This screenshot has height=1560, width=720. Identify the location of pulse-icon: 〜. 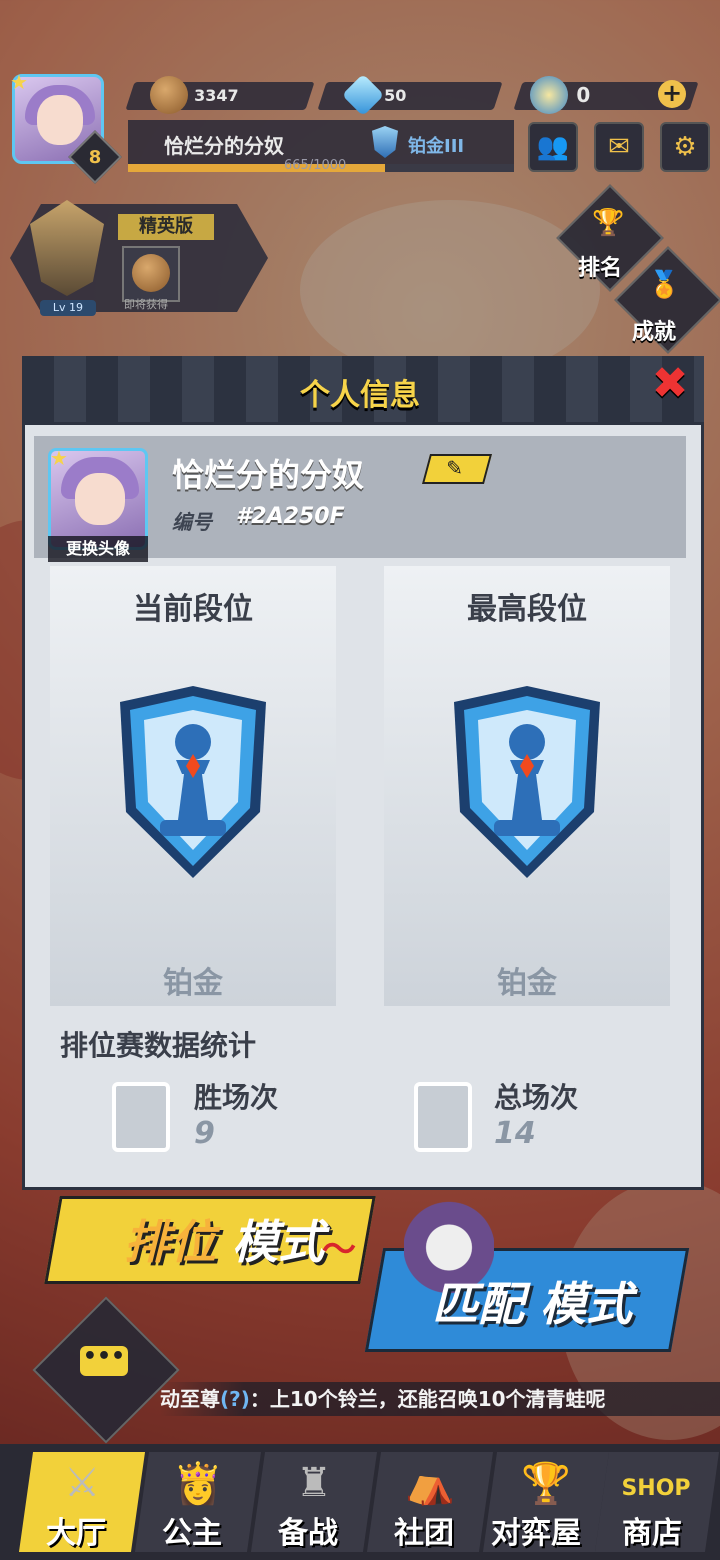
(339, 1250).